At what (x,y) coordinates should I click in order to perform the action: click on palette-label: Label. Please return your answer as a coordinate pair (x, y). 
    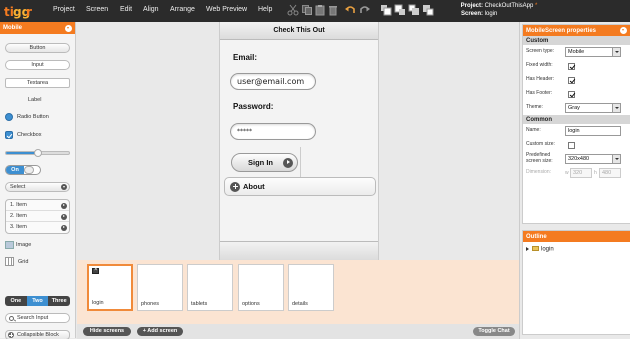
    Looking at the image, I should click on (34, 100).